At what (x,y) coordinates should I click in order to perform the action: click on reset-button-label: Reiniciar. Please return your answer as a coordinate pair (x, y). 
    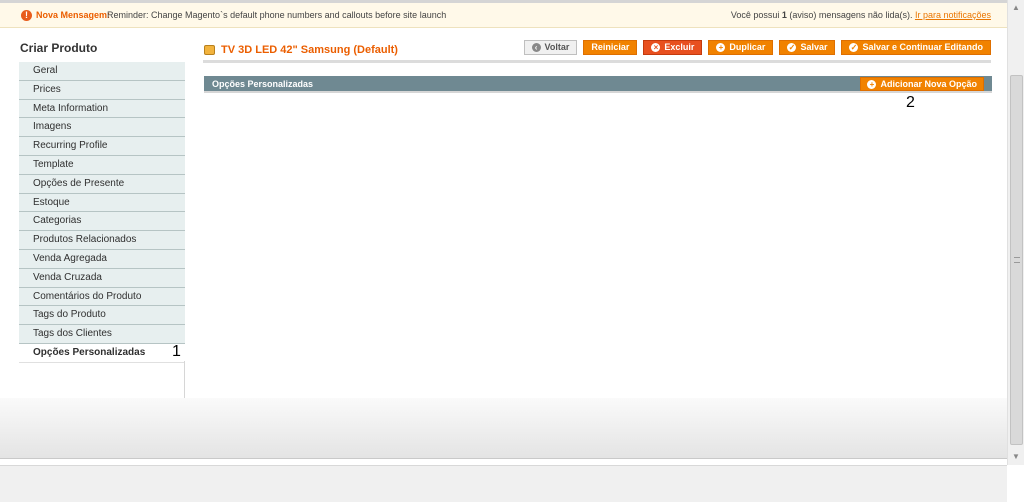
    Looking at the image, I should click on (610, 47).